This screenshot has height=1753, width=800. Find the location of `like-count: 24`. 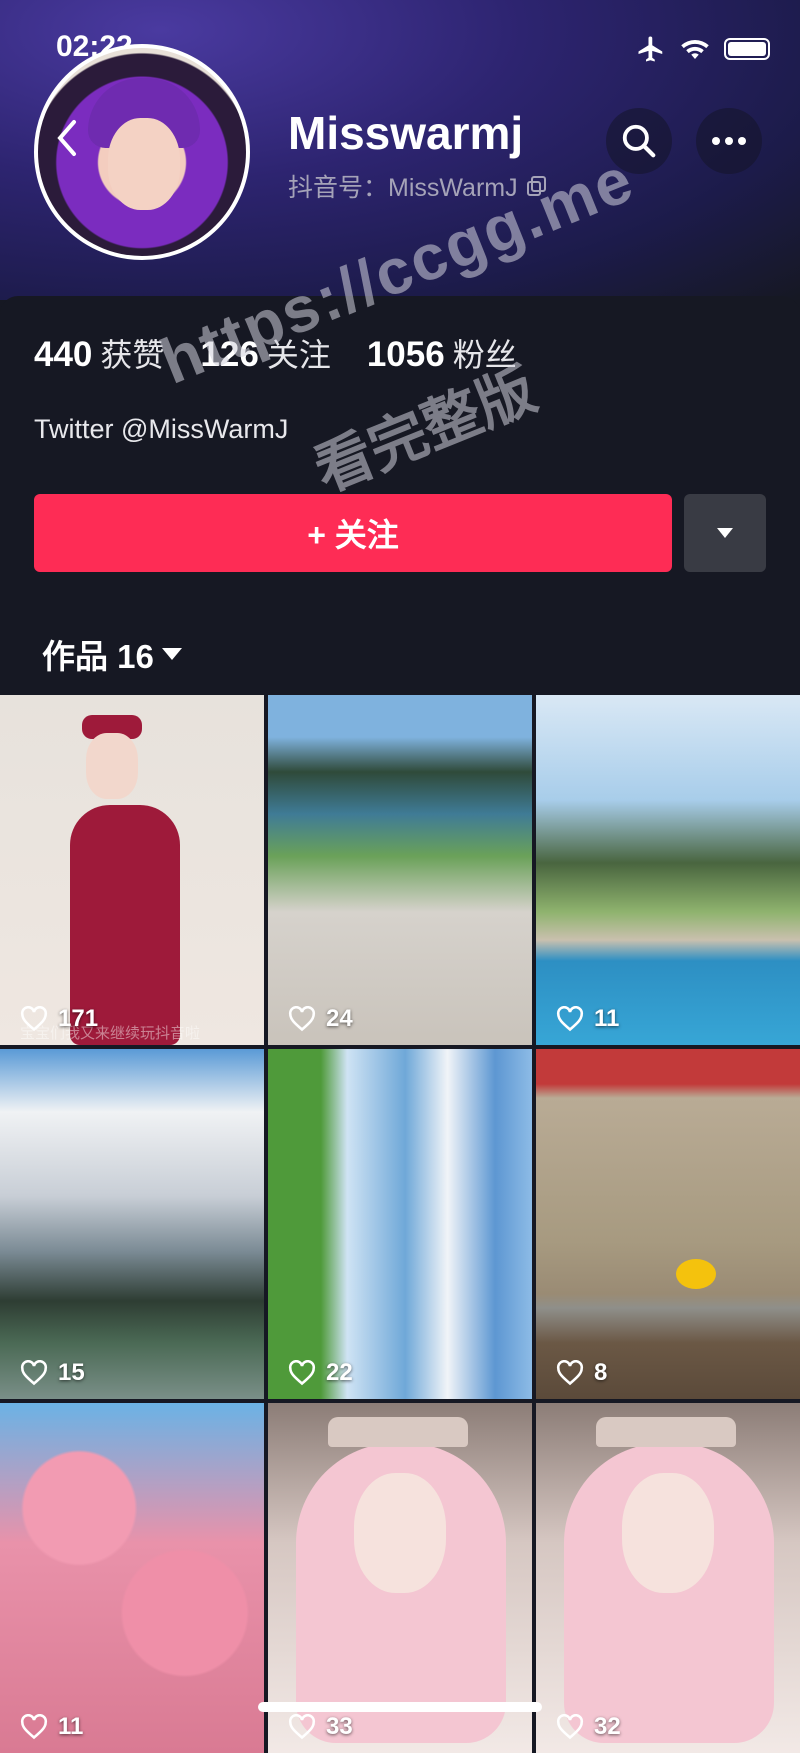

like-count: 24 is located at coordinates (320, 1019).